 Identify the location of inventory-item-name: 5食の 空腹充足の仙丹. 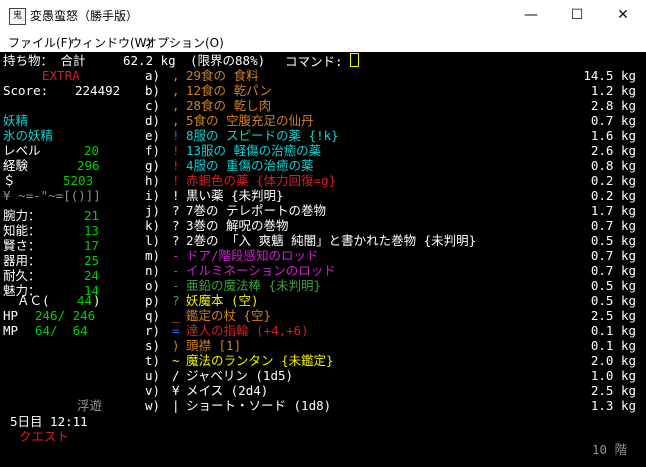
(250, 120).